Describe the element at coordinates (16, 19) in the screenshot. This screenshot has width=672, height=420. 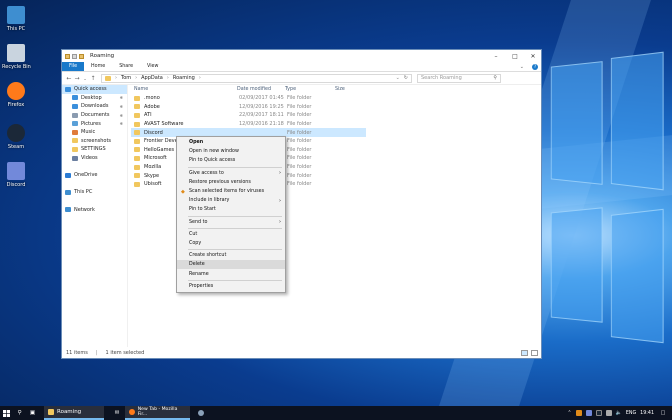
I see `desktop-icon-this-pc: This PC` at that location.